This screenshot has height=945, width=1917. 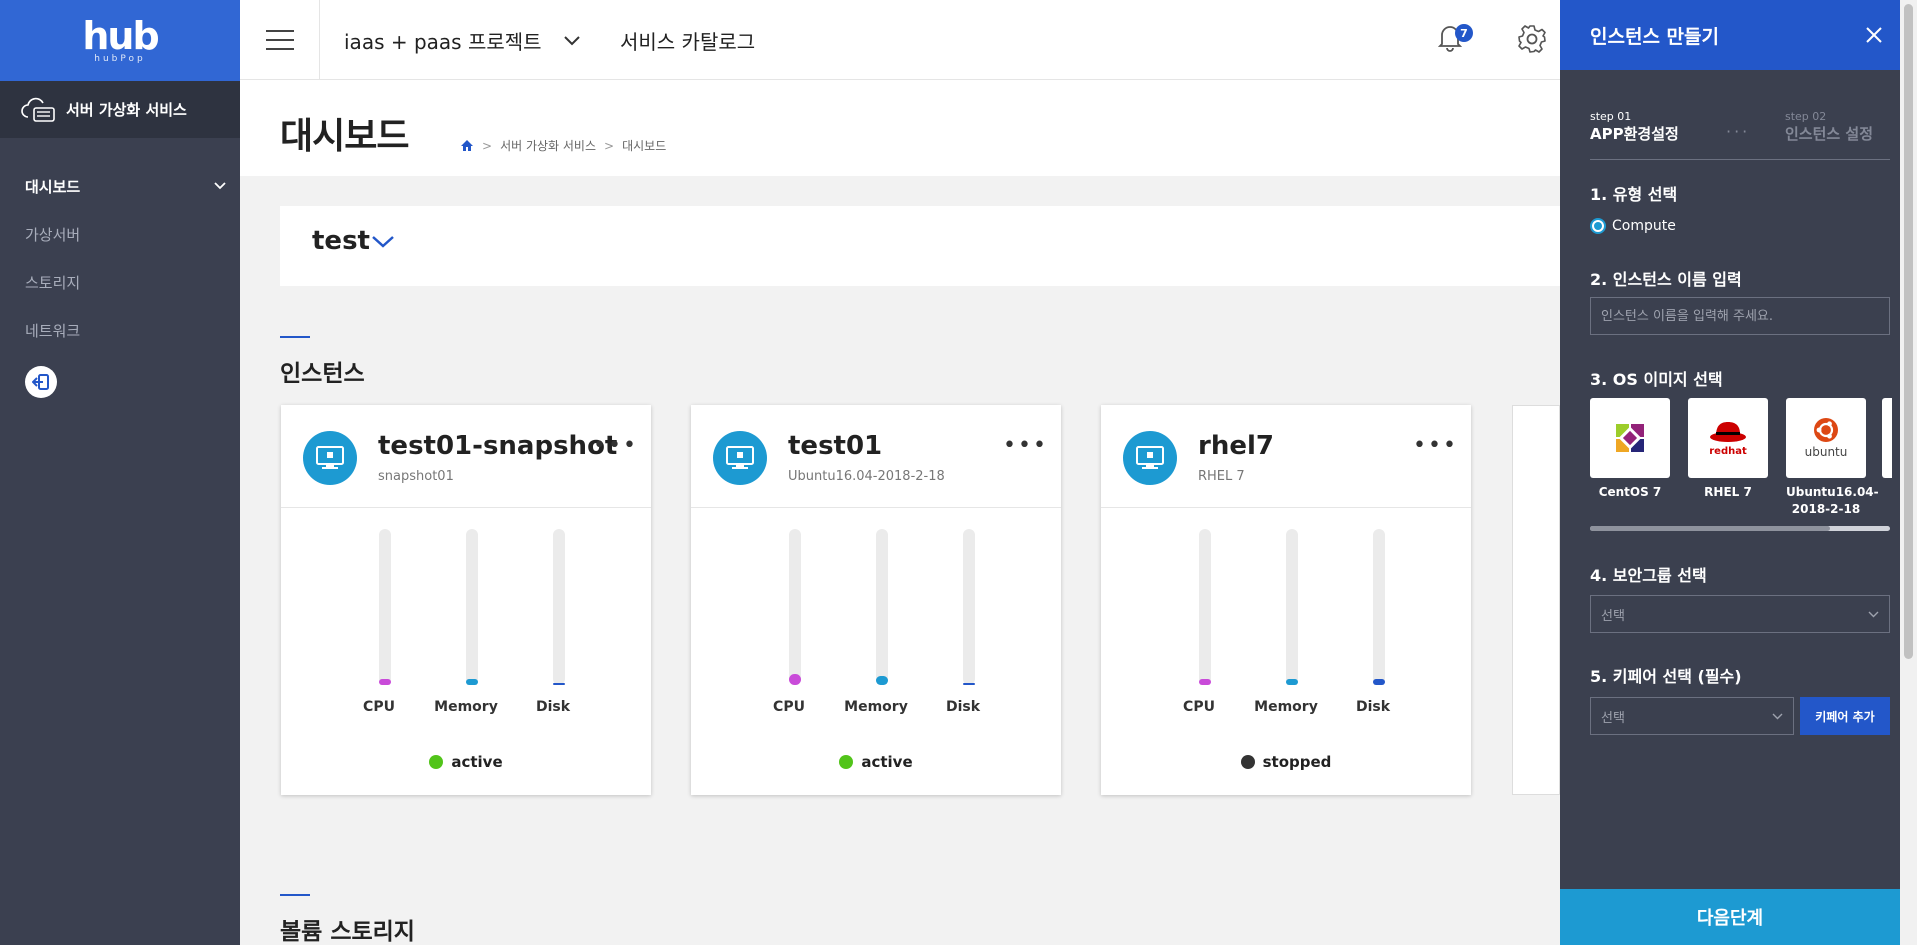 What do you see at coordinates (548, 145) in the screenshot?
I see `breadcrumb-item: 서버 가상화 서비스` at bounding box center [548, 145].